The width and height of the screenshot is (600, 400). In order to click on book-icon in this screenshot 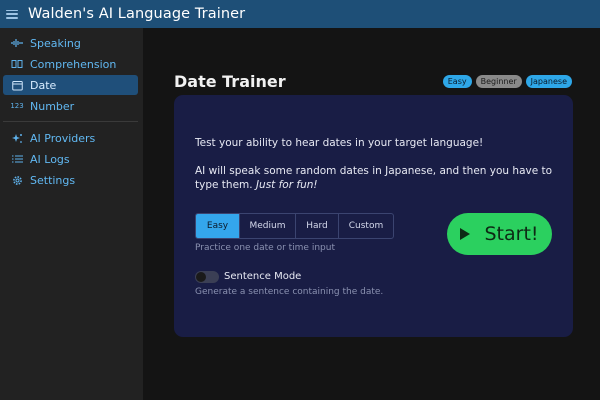, I will do `click(17, 64)`.